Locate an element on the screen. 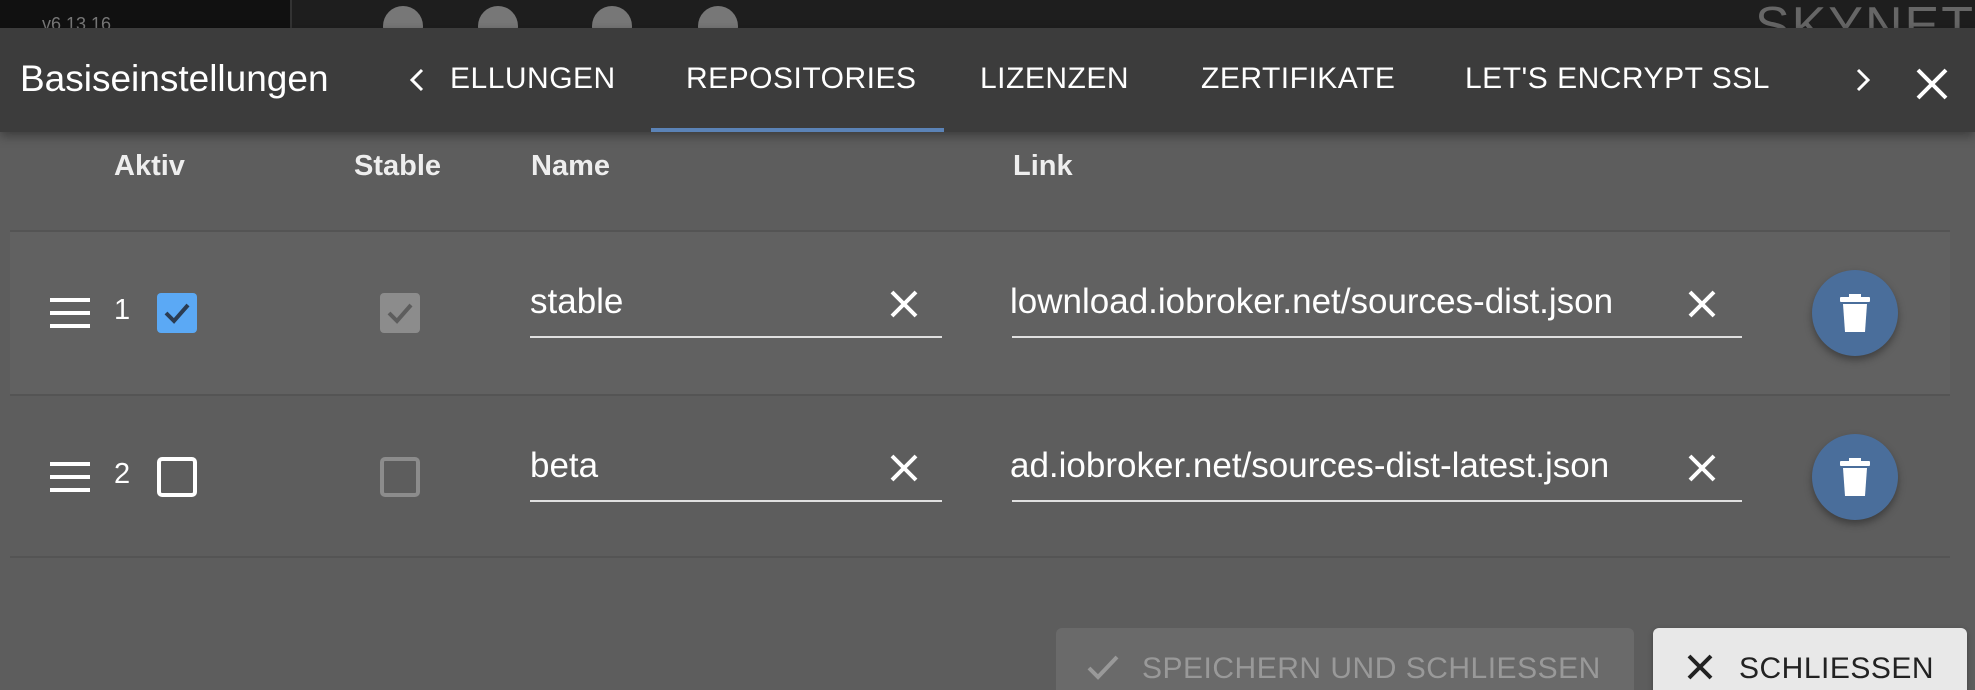  link-input: lownload.iobroker.net/sources-dist.json is located at coordinates (1330, 302).